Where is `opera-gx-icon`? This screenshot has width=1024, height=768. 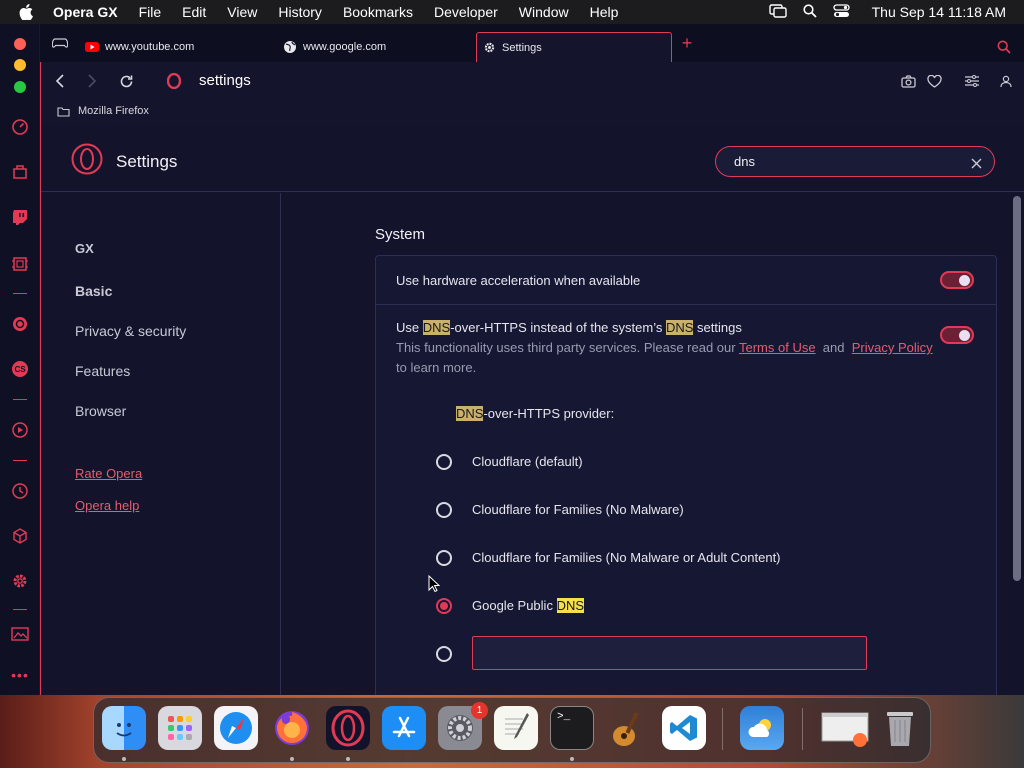 opera-gx-icon is located at coordinates (348, 728).